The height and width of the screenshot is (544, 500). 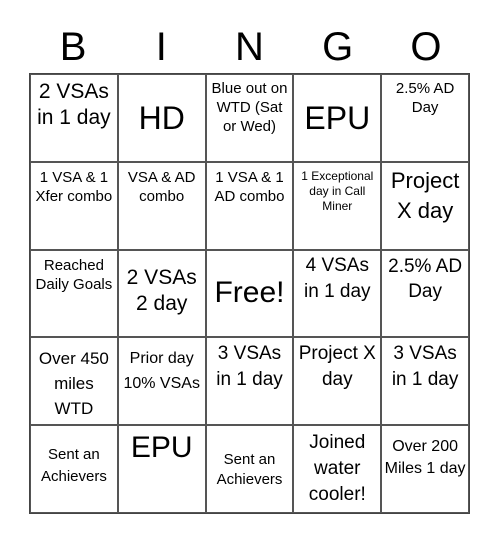 I want to click on cell-text: HD, so click(x=161, y=117).